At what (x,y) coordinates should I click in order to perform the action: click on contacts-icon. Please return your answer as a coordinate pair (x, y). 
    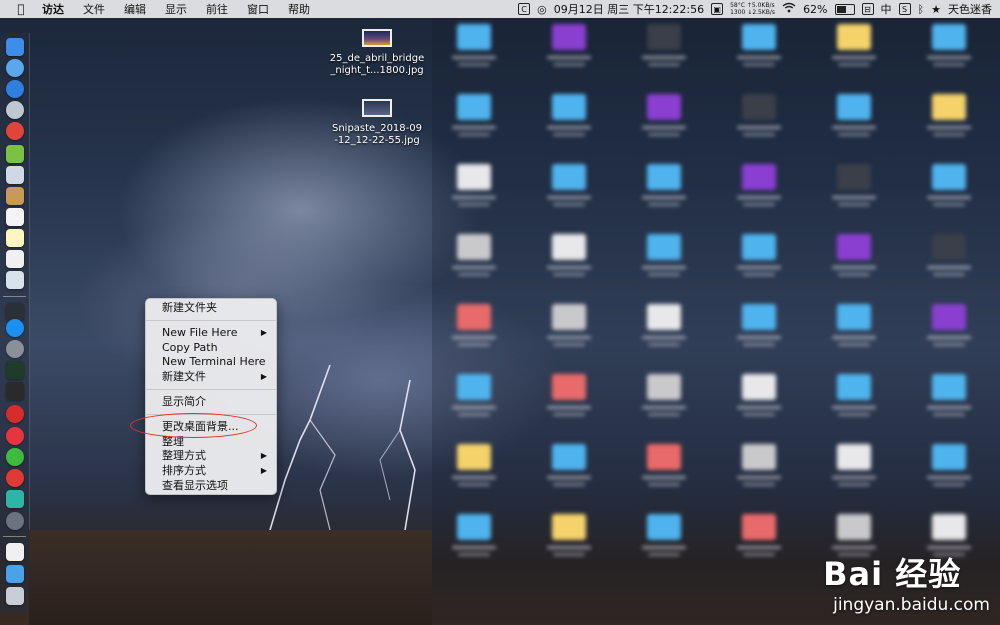
    Looking at the image, I should click on (15, 196).